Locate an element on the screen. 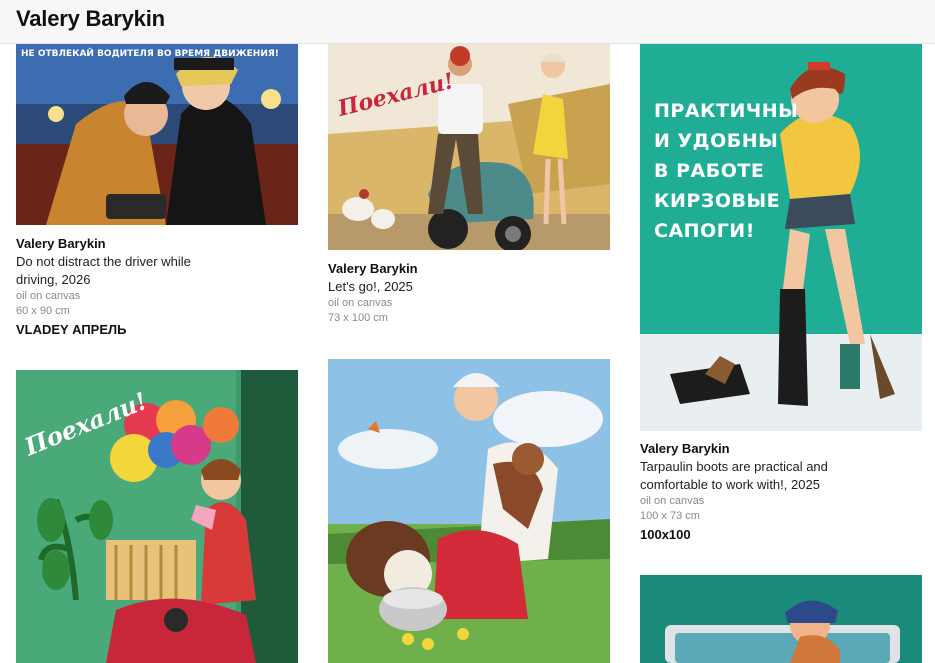 Image resolution: width=935 pixels, height=663 pixels. artwork-title: Let's go!, 2025 is located at coordinates (469, 287).